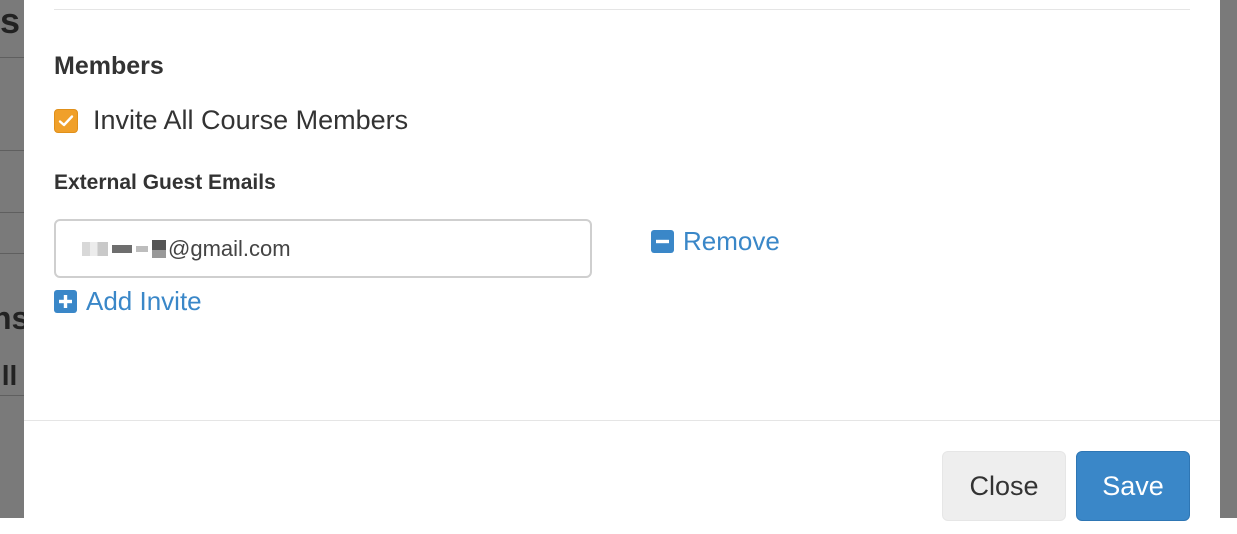 The image size is (1237, 534). I want to click on guest-emails-label: External Guest Emails, so click(165, 182).